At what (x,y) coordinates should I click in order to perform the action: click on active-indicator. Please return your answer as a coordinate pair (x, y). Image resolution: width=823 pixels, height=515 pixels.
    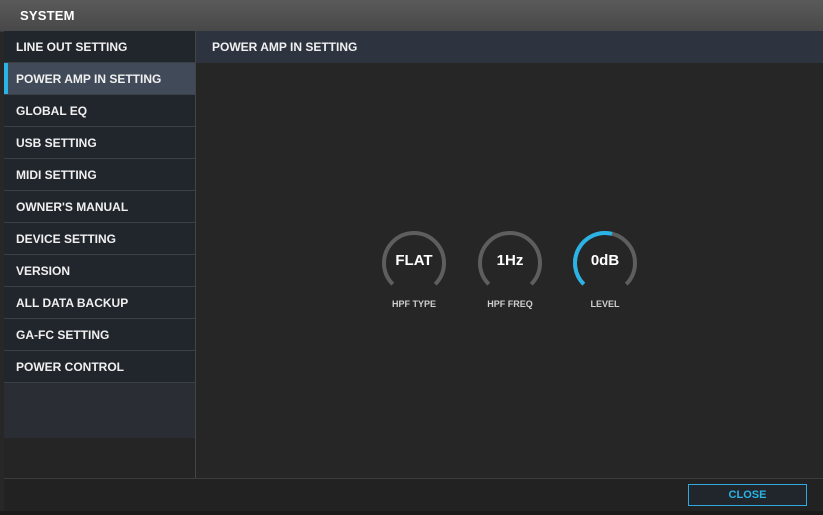
    Looking at the image, I should click on (6, 78).